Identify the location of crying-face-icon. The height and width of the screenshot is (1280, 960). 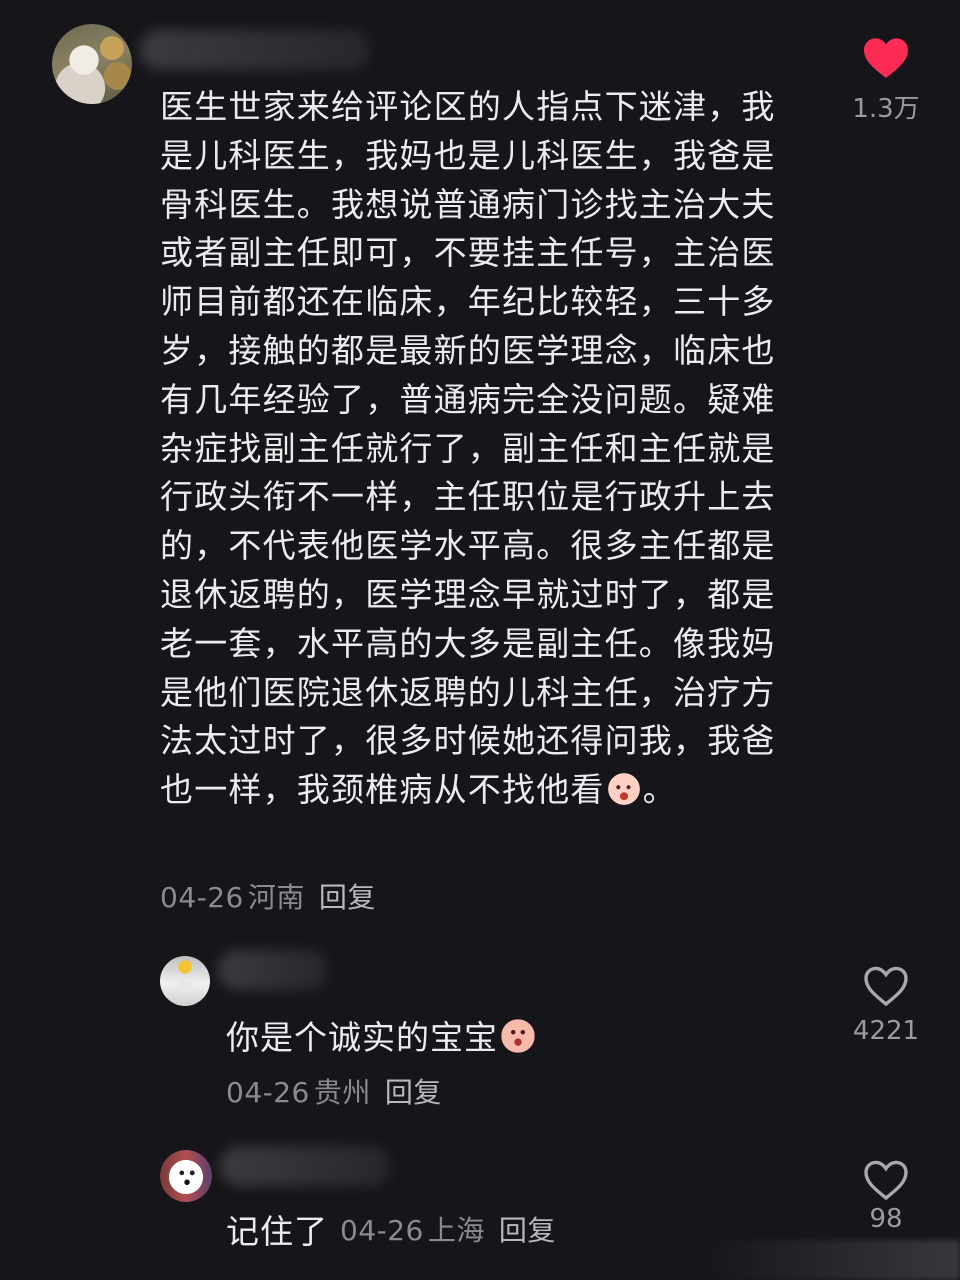
(623, 789).